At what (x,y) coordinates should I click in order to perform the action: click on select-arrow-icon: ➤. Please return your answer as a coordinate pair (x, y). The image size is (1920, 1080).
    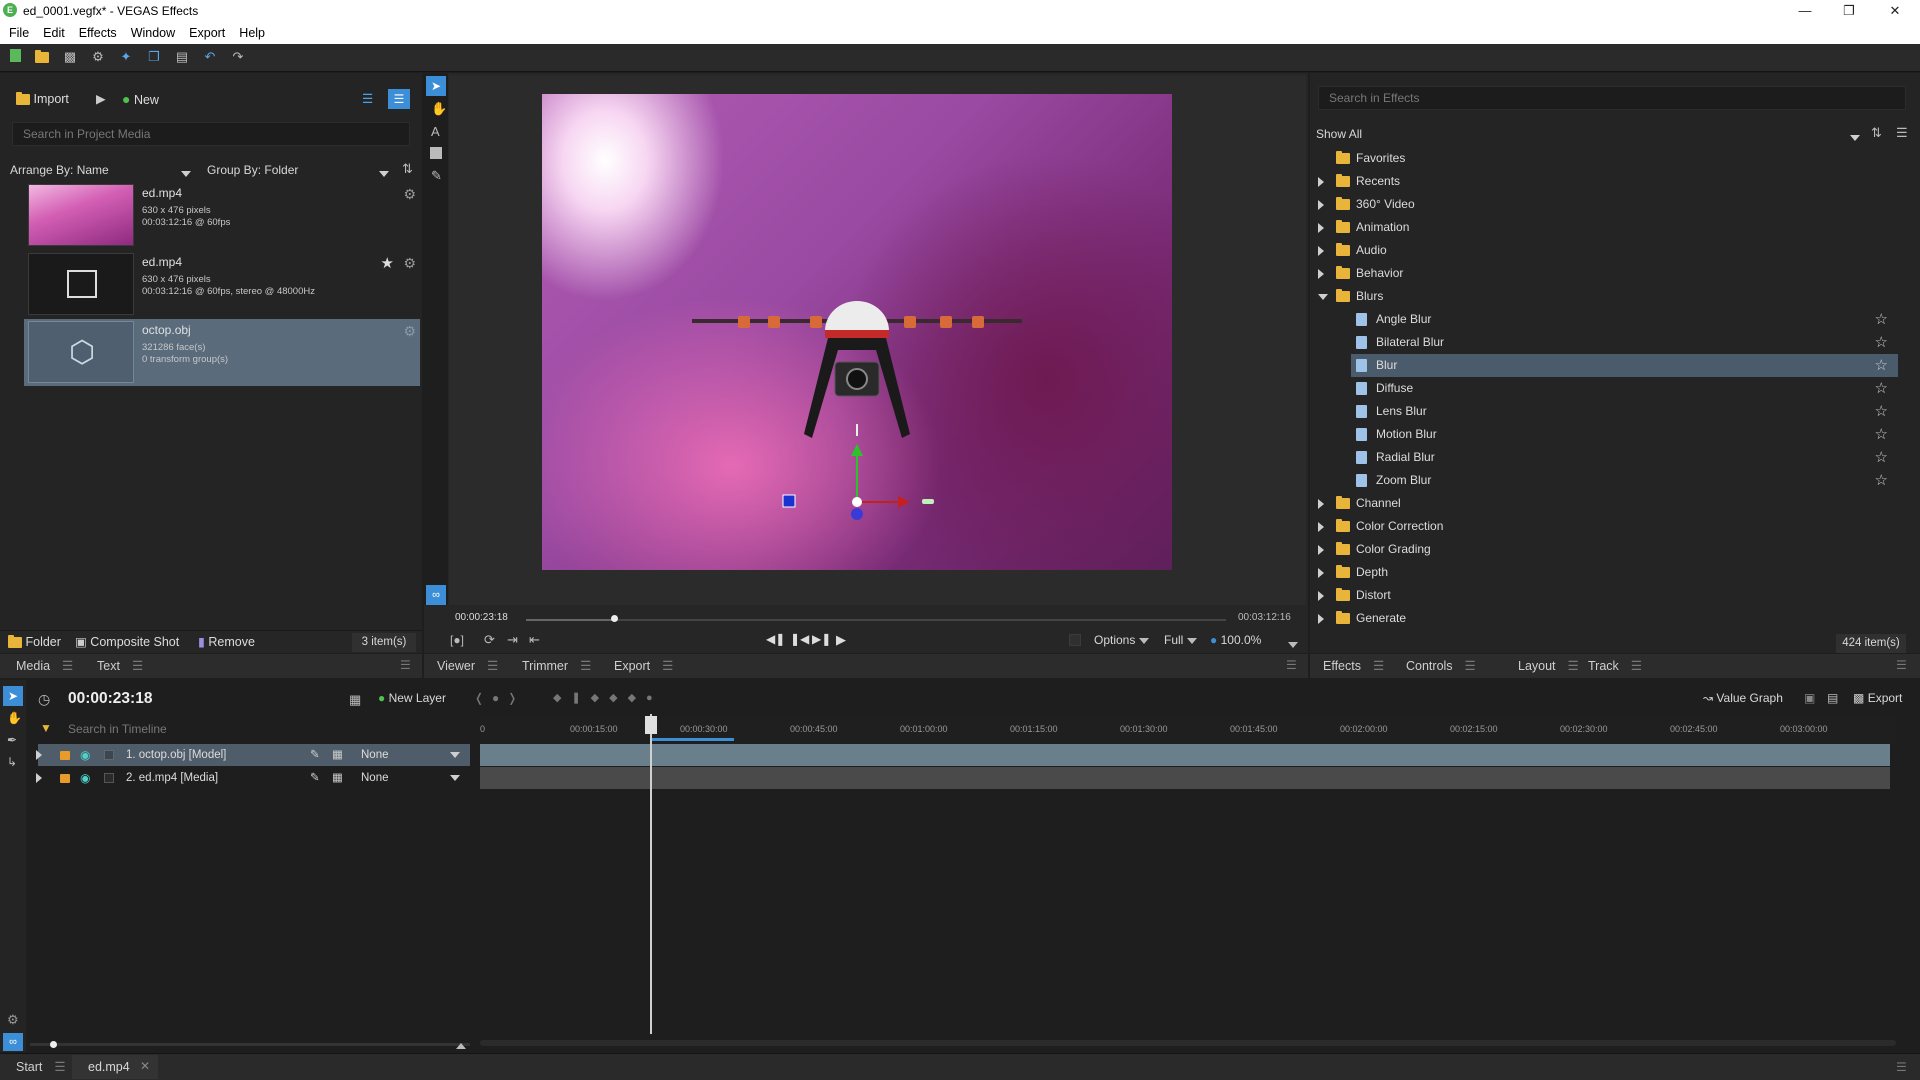
    Looking at the image, I should click on (13, 696).